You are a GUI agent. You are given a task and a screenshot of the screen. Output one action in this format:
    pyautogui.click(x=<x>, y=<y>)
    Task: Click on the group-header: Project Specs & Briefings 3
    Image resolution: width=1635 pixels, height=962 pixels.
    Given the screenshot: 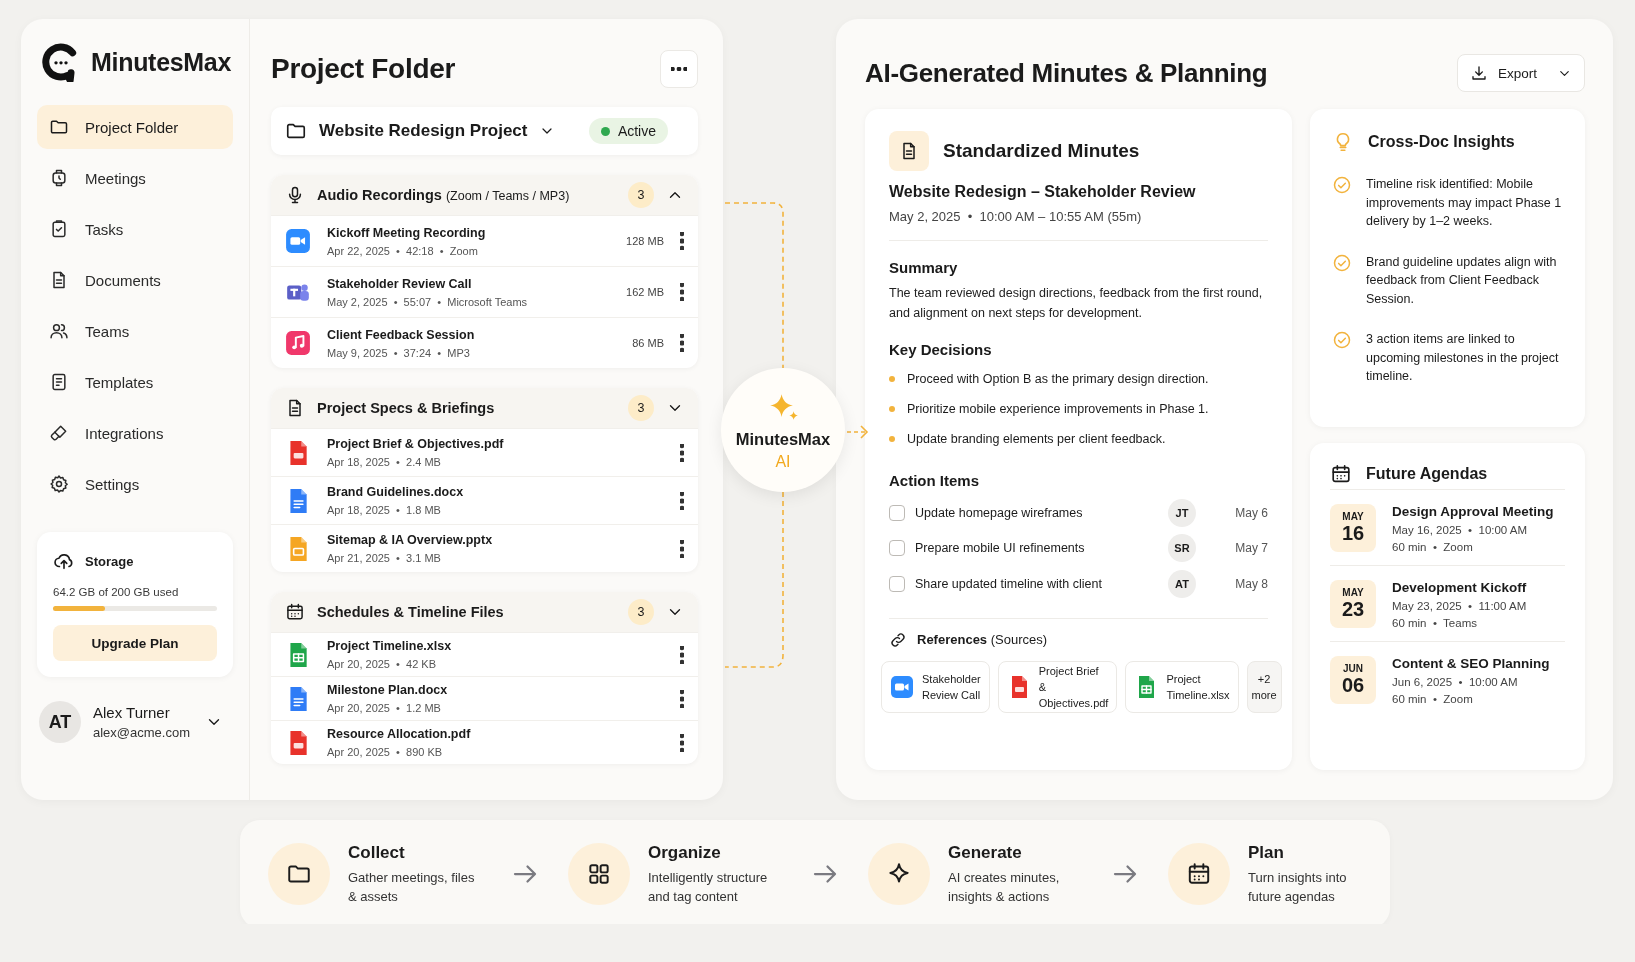 What is the action you would take?
    pyautogui.click(x=484, y=408)
    